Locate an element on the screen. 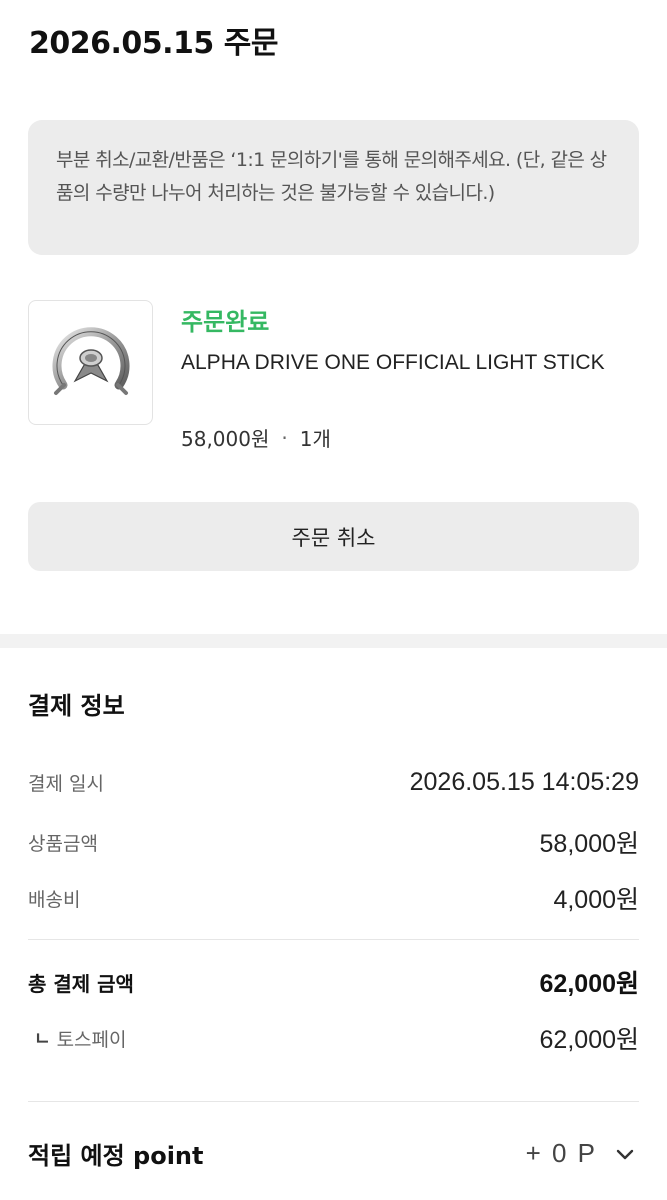  lightstick-image is located at coordinates (90, 360).